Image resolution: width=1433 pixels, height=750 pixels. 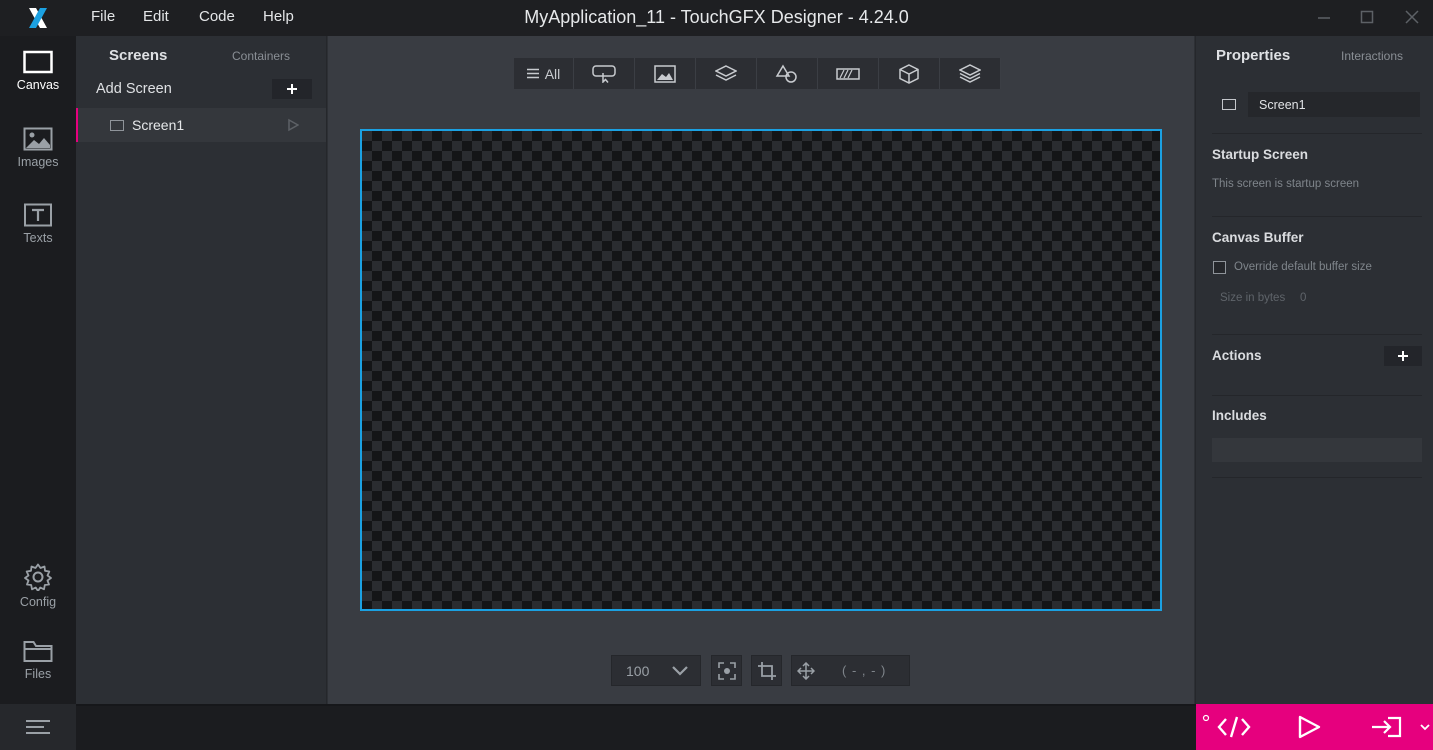 What do you see at coordinates (1253, 298) in the screenshot?
I see `size-in-bytes-label: Size in bytes` at bounding box center [1253, 298].